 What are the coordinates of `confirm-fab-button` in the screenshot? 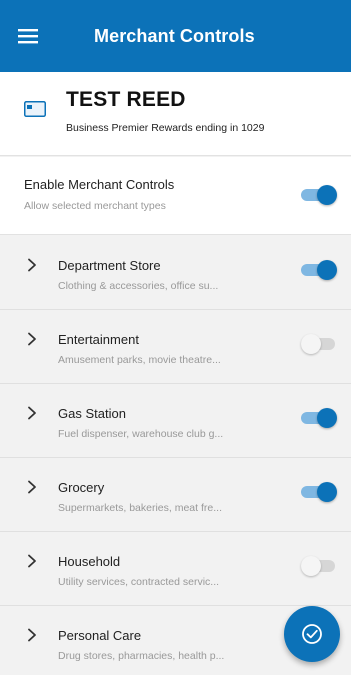 It's located at (312, 634).